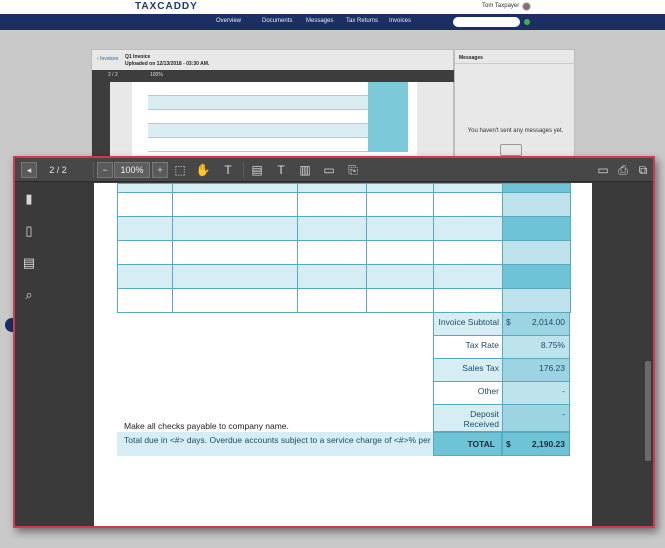 The width and height of the screenshot is (665, 548). What do you see at coordinates (160, 170) in the screenshot?
I see `zoom-in-icon: +` at bounding box center [160, 170].